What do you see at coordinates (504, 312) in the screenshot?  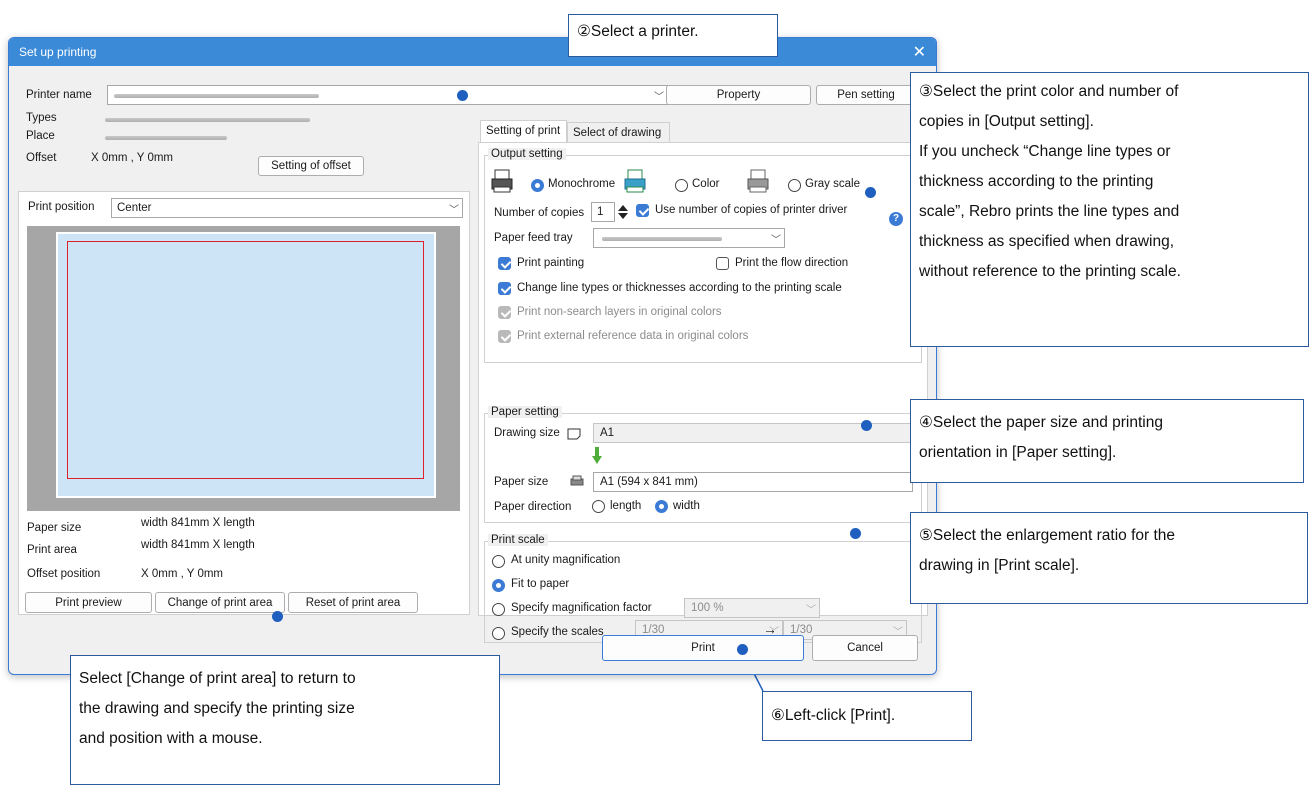 I see `print-non-search-checkbox` at bounding box center [504, 312].